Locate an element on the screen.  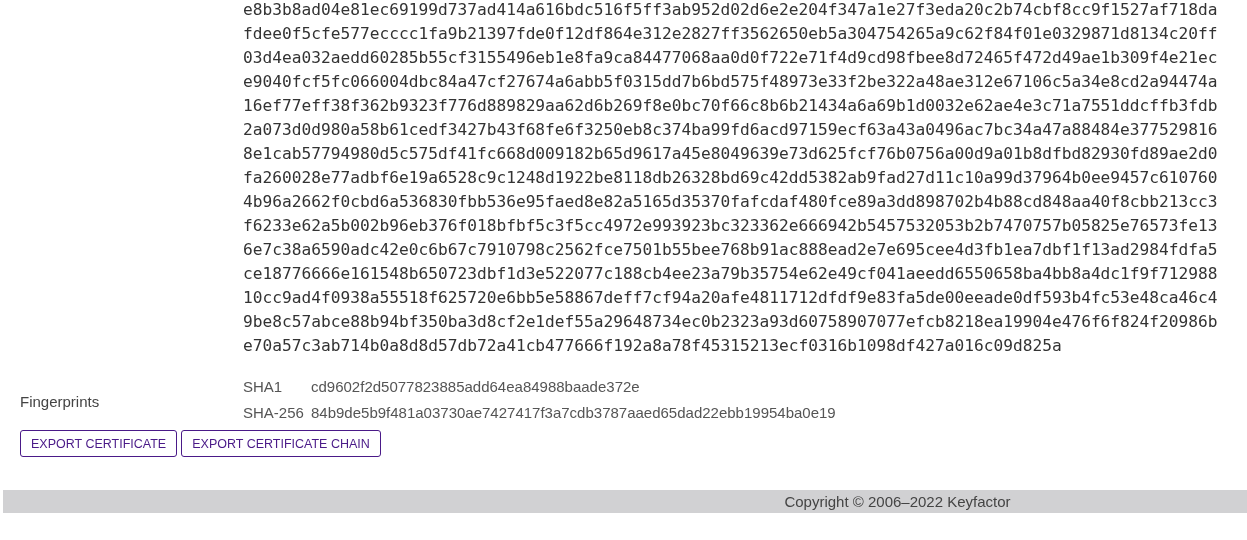
algorithm-label: SHA-256 is located at coordinates (274, 412).